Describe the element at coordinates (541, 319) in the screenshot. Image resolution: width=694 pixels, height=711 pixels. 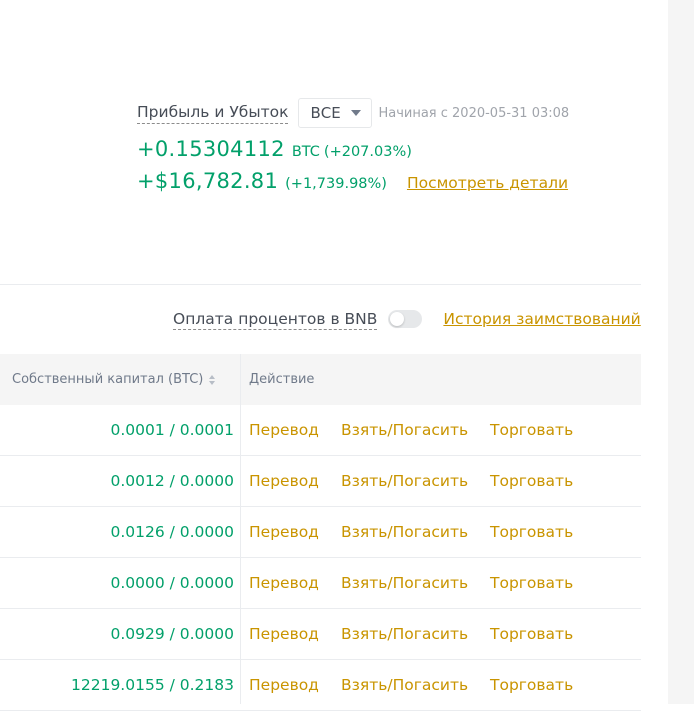
I see `borrow-history-link: История заимствований` at that location.